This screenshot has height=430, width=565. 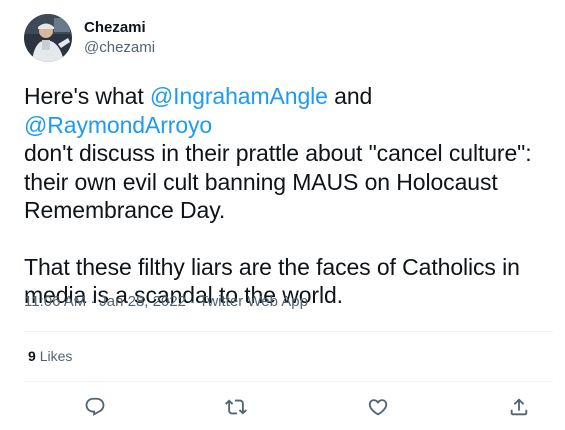 I want to click on author-names: Chezami @chezami, so click(x=119, y=38).